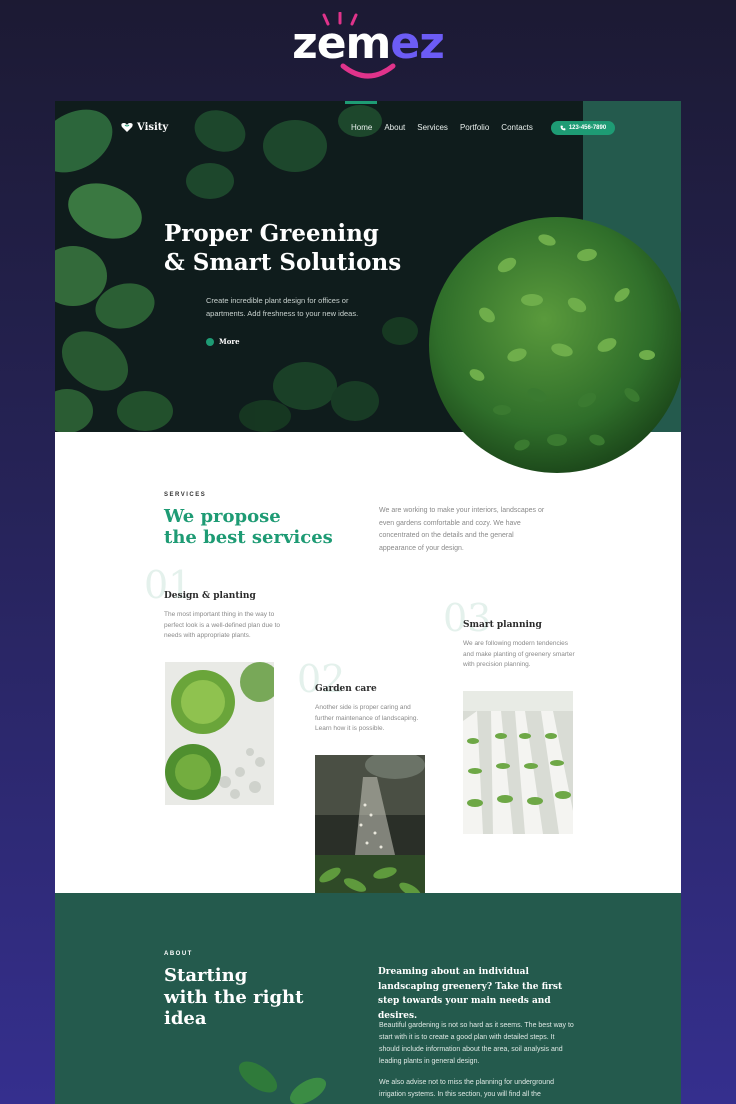 This screenshot has width=736, height=1104. What do you see at coordinates (394, 127) in the screenshot?
I see `nav-item-about: About` at bounding box center [394, 127].